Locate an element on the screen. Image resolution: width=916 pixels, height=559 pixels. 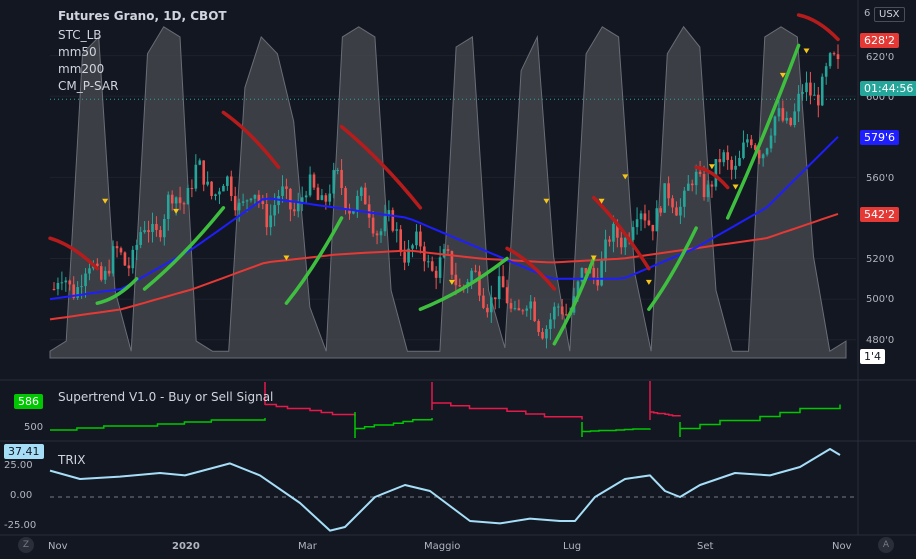
time-tick: Nov is located at coordinates (58, 546).